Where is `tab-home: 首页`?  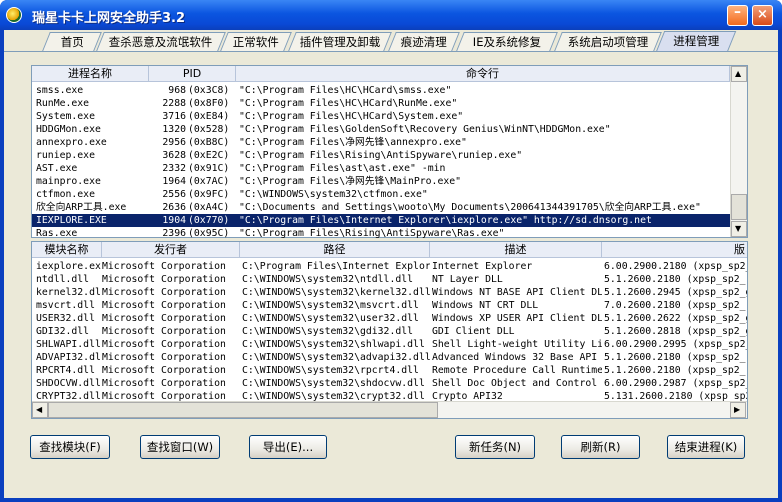
tab-home: 首页 is located at coordinates (72, 41).